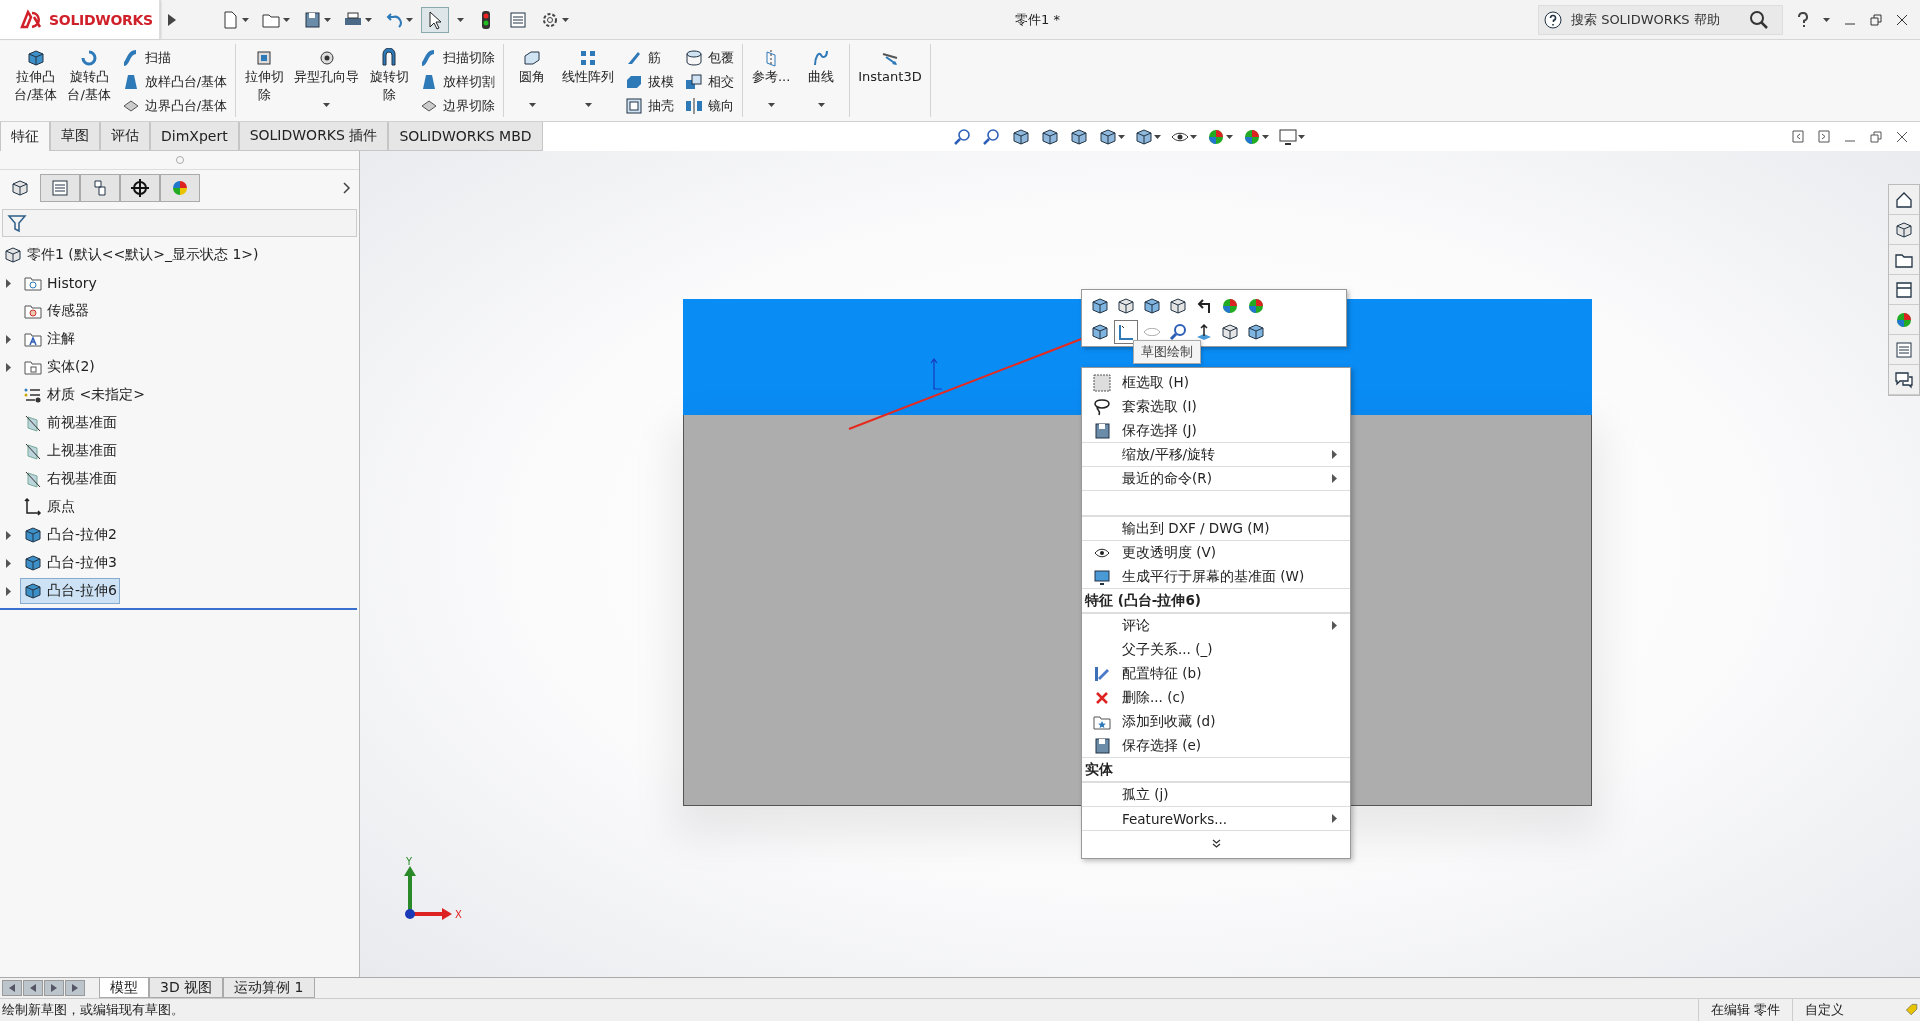 The width and height of the screenshot is (1920, 1021). What do you see at coordinates (124, 988) in the screenshot?
I see `view-tab: 模型` at bounding box center [124, 988].